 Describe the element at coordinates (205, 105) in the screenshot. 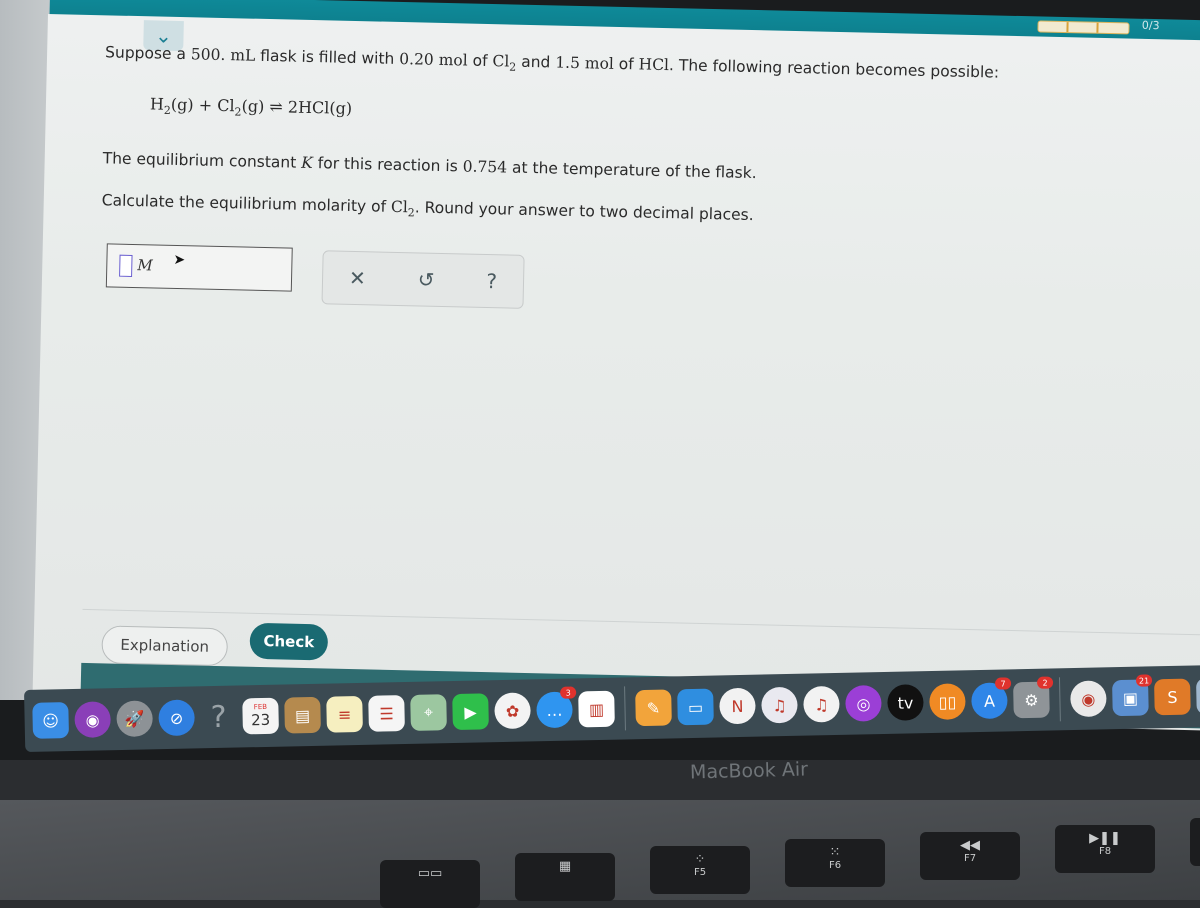

I see `plus-sign: +` at that location.